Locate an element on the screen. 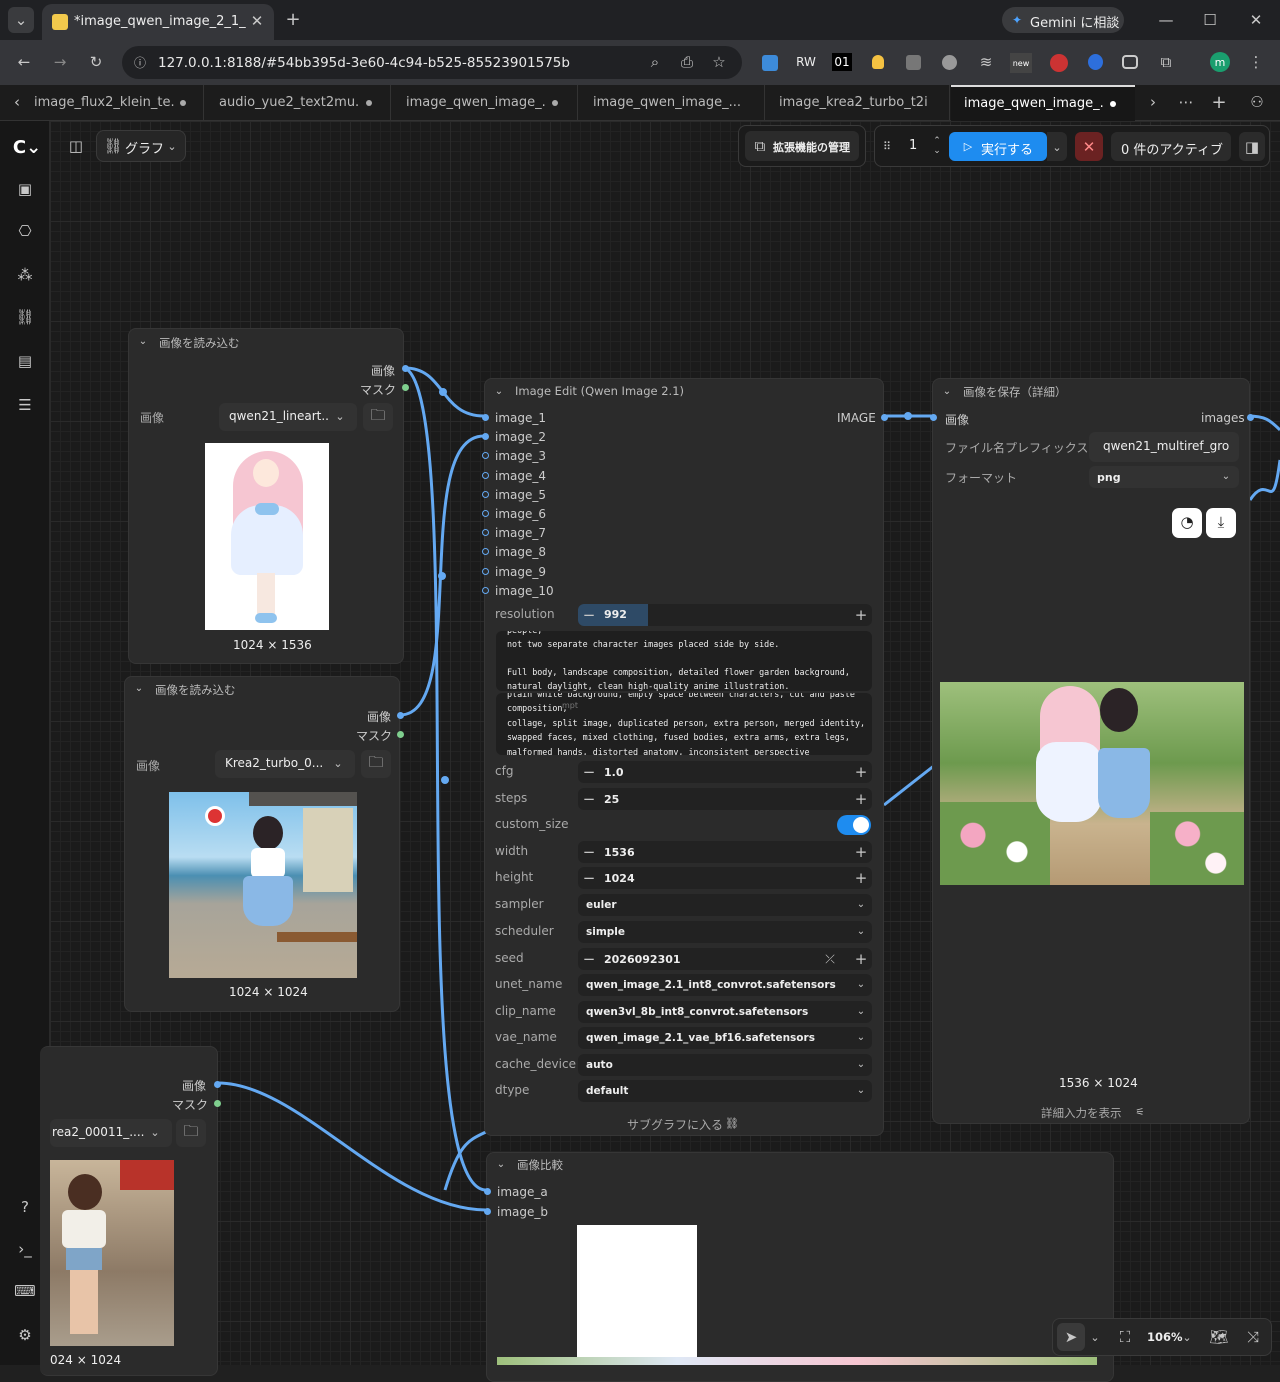 The height and width of the screenshot is (1382, 1280). input-image-b-slot is located at coordinates (487, 1211).